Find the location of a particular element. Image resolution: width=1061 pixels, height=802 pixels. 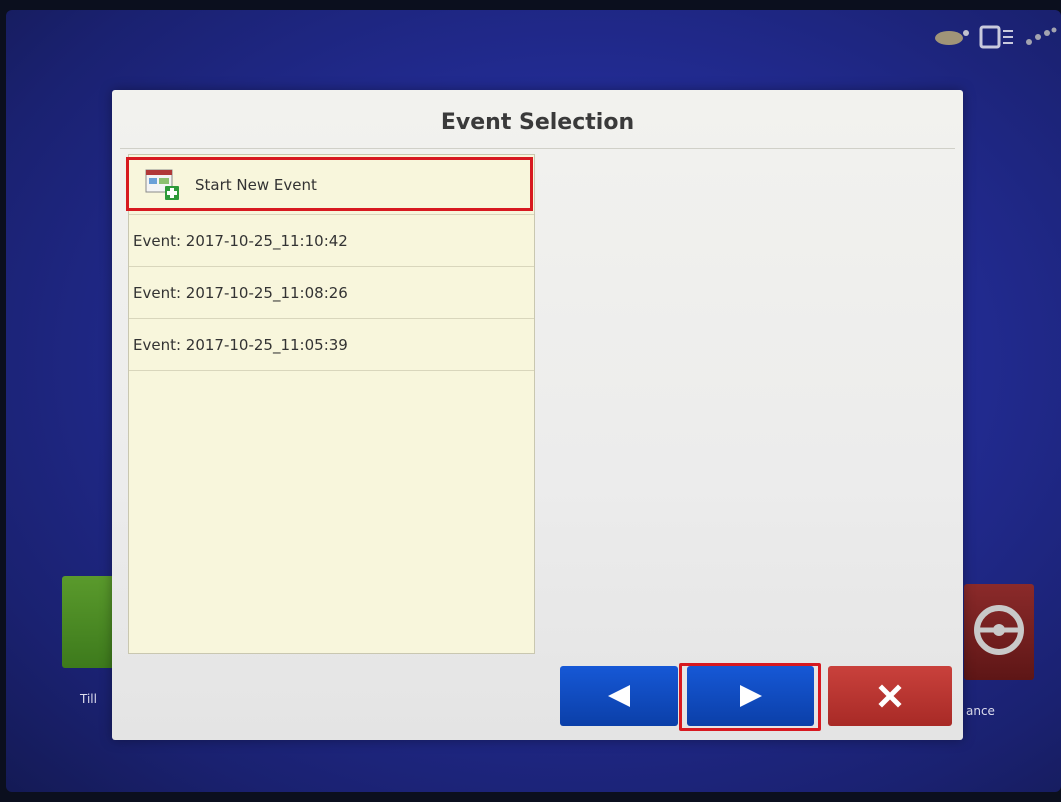

right-triangle-icon is located at coordinates (750, 696).